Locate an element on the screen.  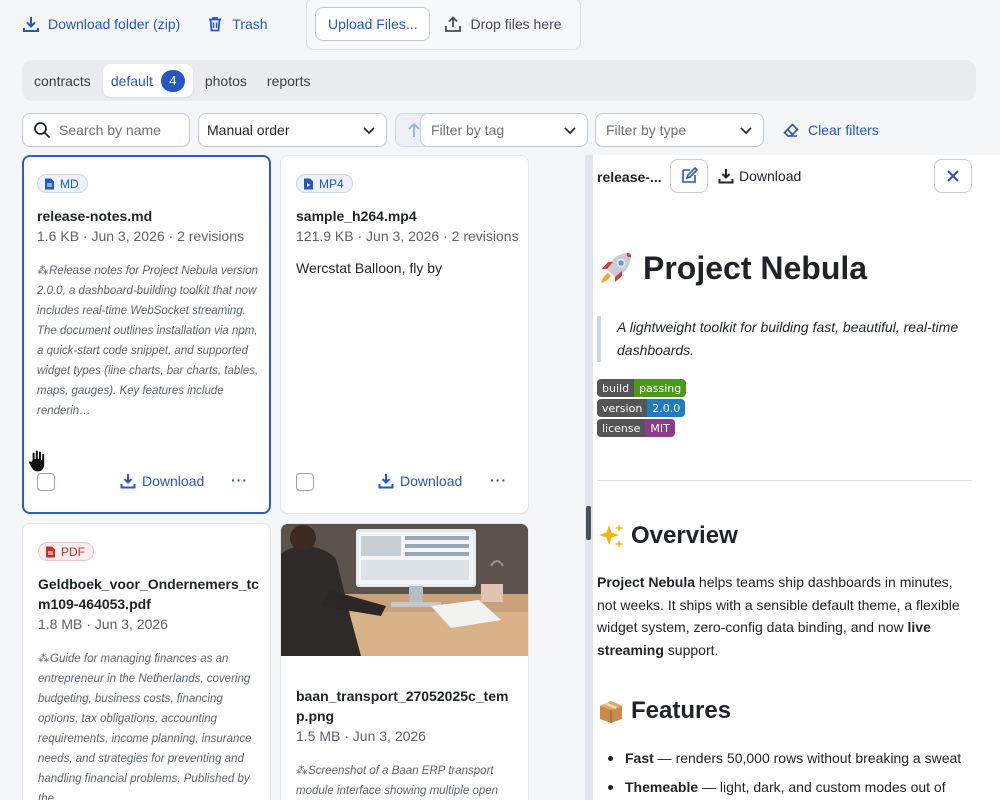
package-icon is located at coordinates (611, 712).